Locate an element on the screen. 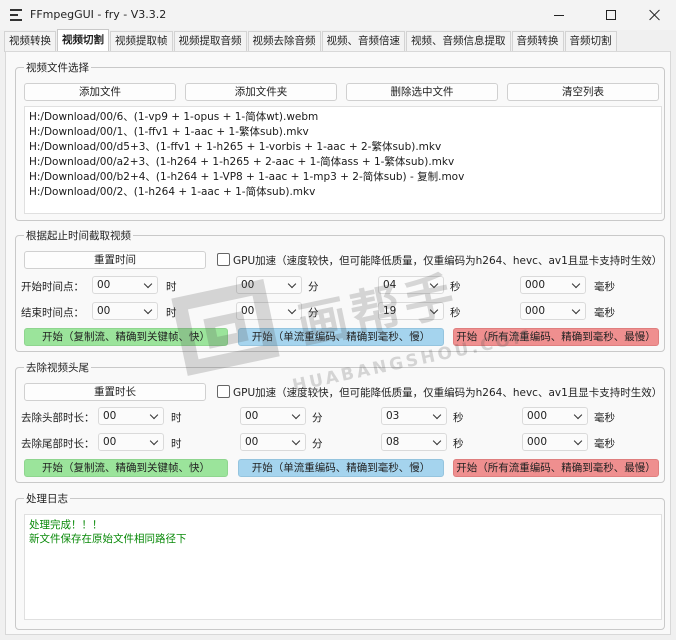 The height and width of the screenshot is (640, 676). end-hour-select: 00 is located at coordinates (125, 311).